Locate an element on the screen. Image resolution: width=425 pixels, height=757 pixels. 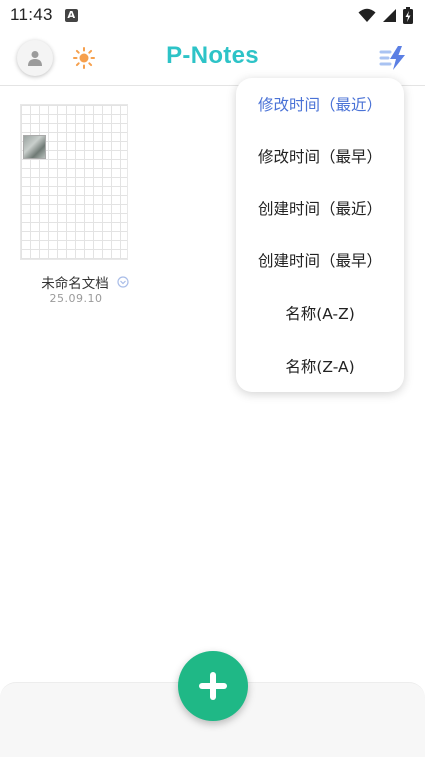
sort-option-modified-oldest: 修改时间（最早） is located at coordinates (320, 156).